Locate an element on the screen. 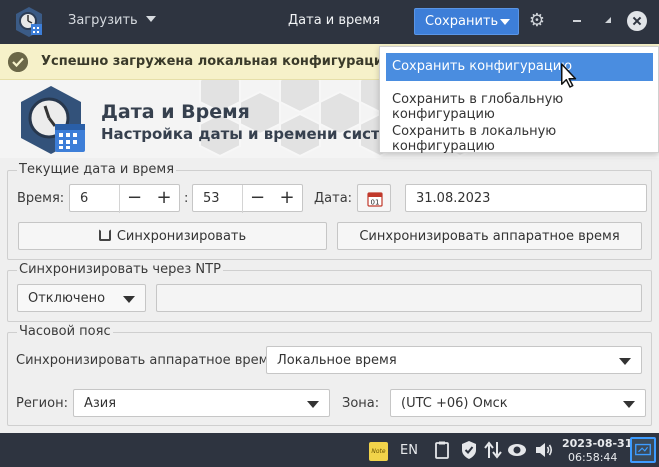 The height and width of the screenshot is (467, 659). sync-button: Синхронизировать is located at coordinates (172, 236).